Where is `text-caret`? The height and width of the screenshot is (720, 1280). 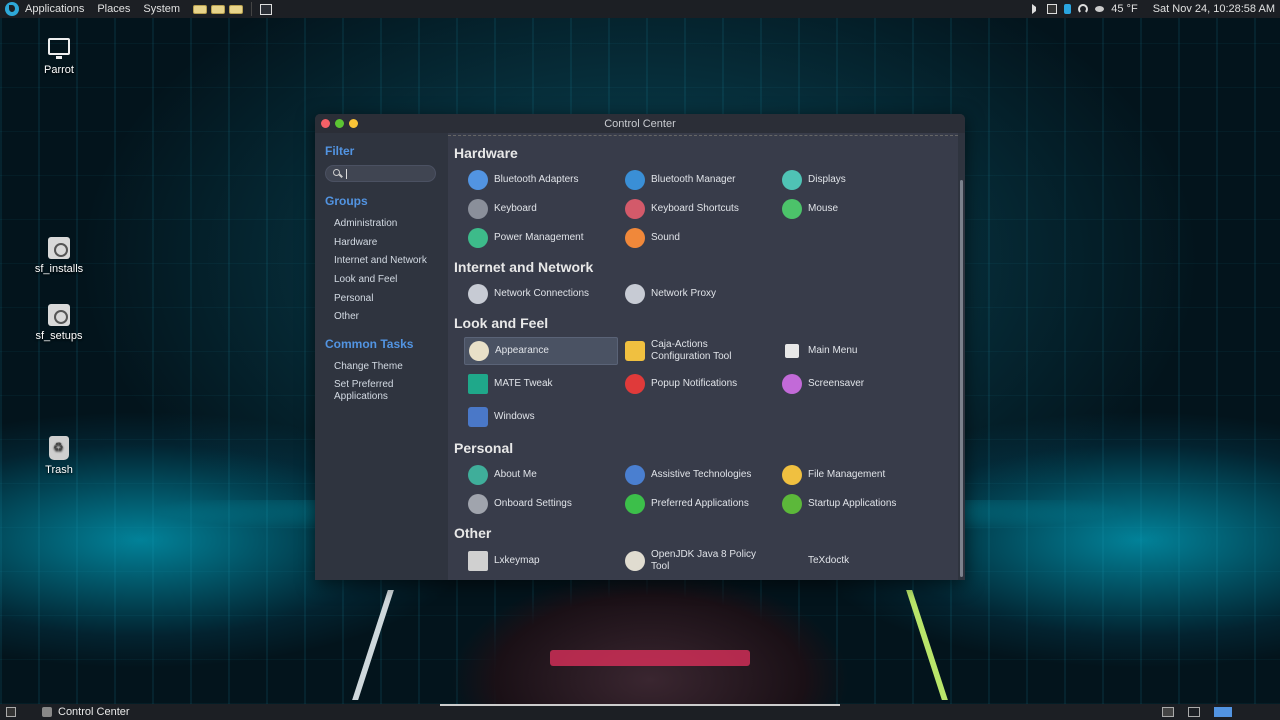 text-caret is located at coordinates (346, 174).